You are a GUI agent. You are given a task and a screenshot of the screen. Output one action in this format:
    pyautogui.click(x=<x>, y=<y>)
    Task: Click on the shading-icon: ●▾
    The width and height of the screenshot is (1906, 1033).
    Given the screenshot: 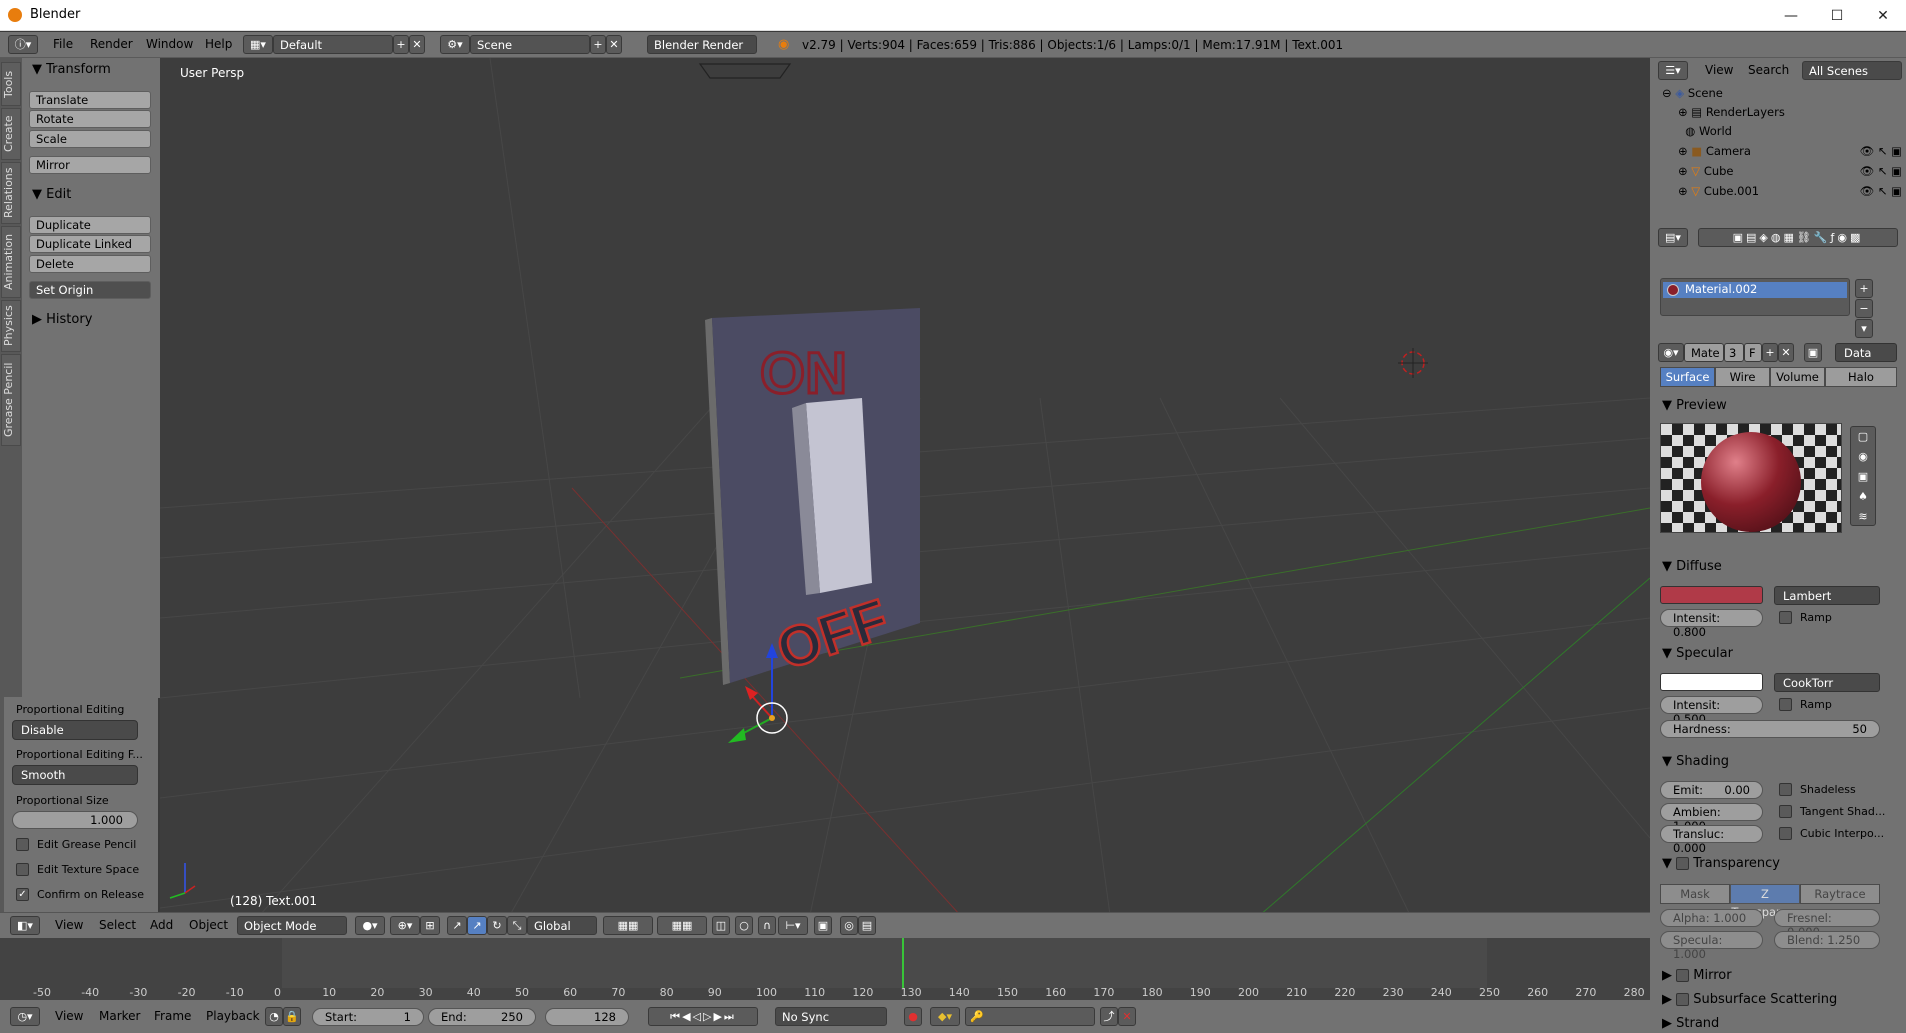 What is the action you would take?
    pyautogui.click(x=370, y=925)
    